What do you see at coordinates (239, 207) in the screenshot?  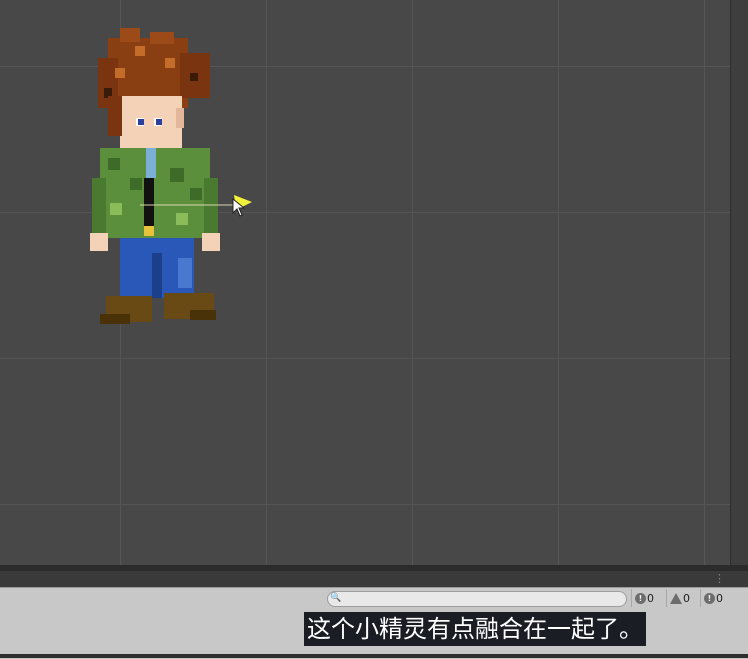 I see `mouse-cursor-icon` at bounding box center [239, 207].